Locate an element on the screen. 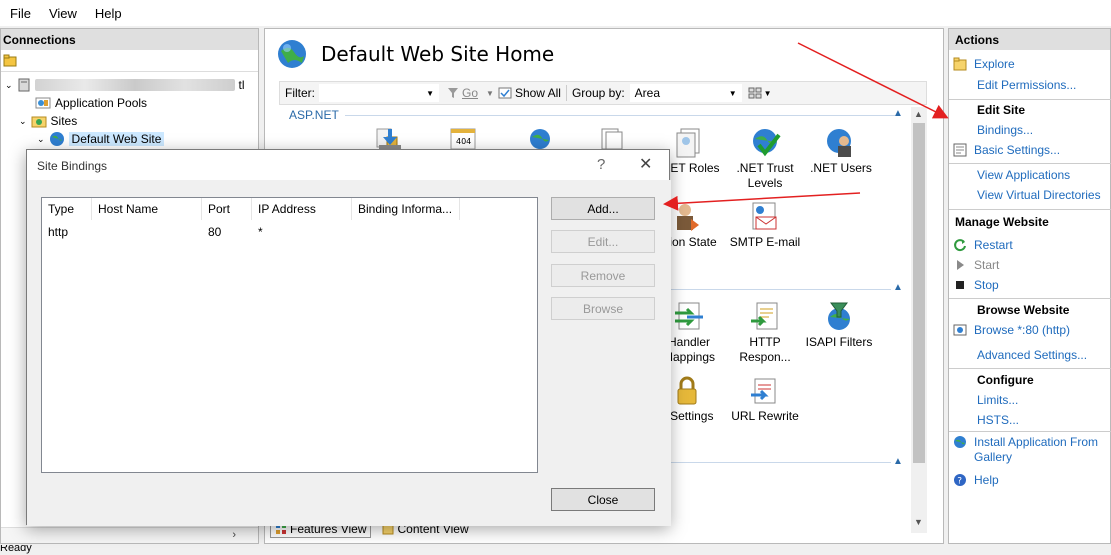 The image size is (1111, 555). action-restart: Restart is located at coordinates (983, 245).